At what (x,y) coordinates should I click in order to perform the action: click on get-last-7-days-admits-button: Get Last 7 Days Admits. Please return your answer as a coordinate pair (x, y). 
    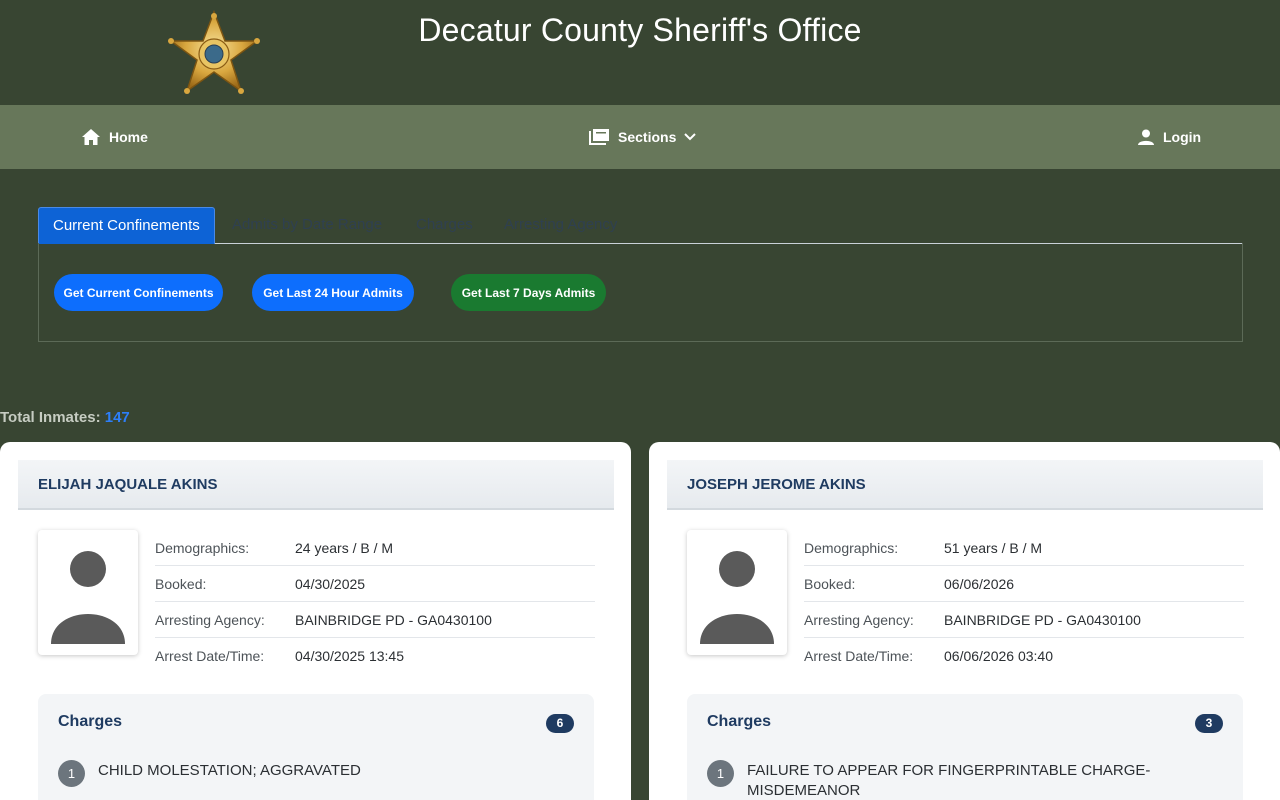
    Looking at the image, I should click on (528, 292).